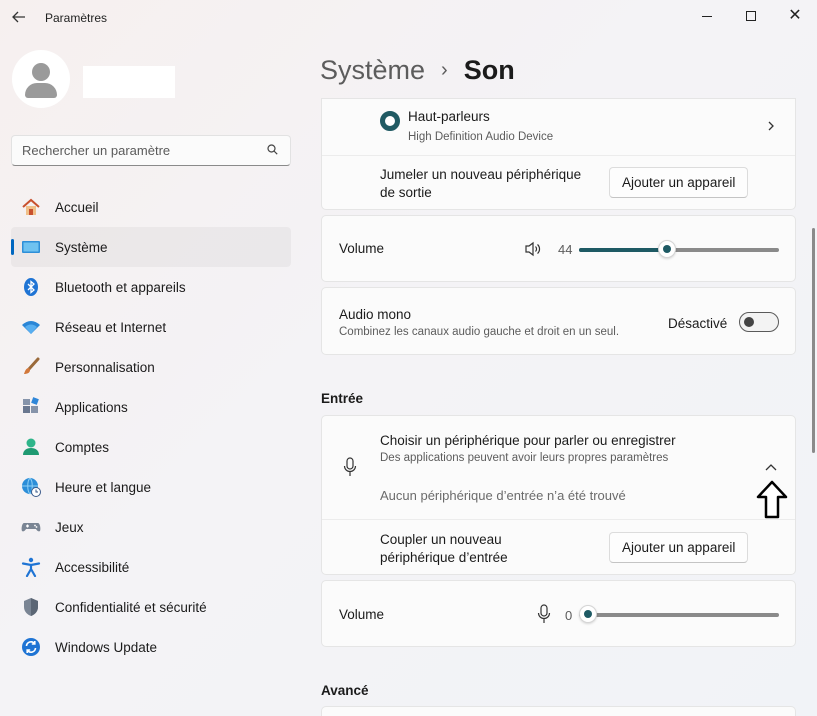  Describe the element at coordinates (91, 407) in the screenshot. I see `sidebar-item-label: Applications` at that location.